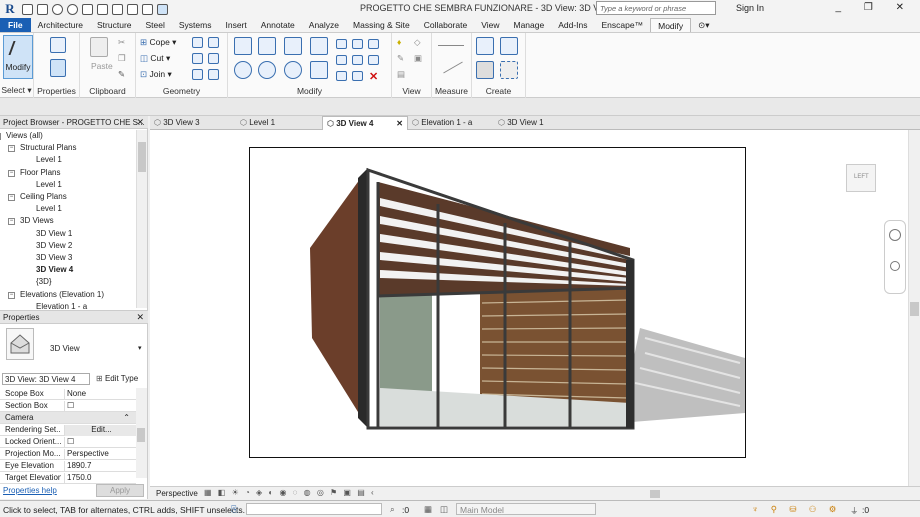 Image resolution: width=920 pixels, height=517 pixels. Describe the element at coordinates (655, 494) in the screenshot. I see `horizontal-scroll-thumb` at that location.